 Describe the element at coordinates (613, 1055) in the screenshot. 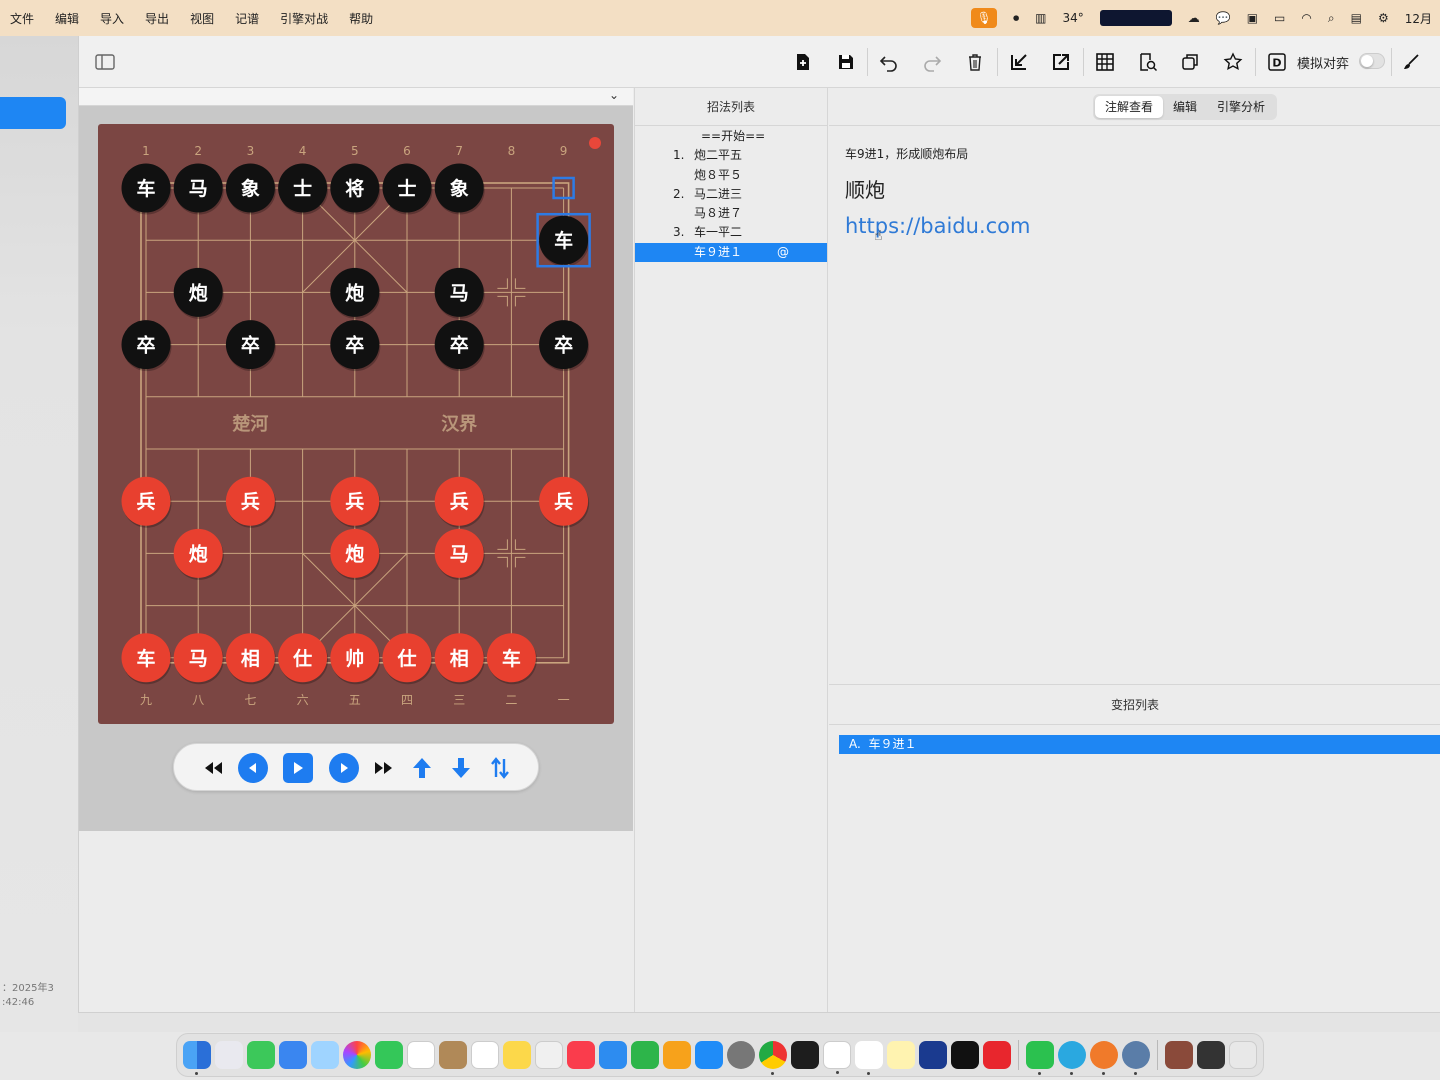

I see `keynote-icon` at that location.